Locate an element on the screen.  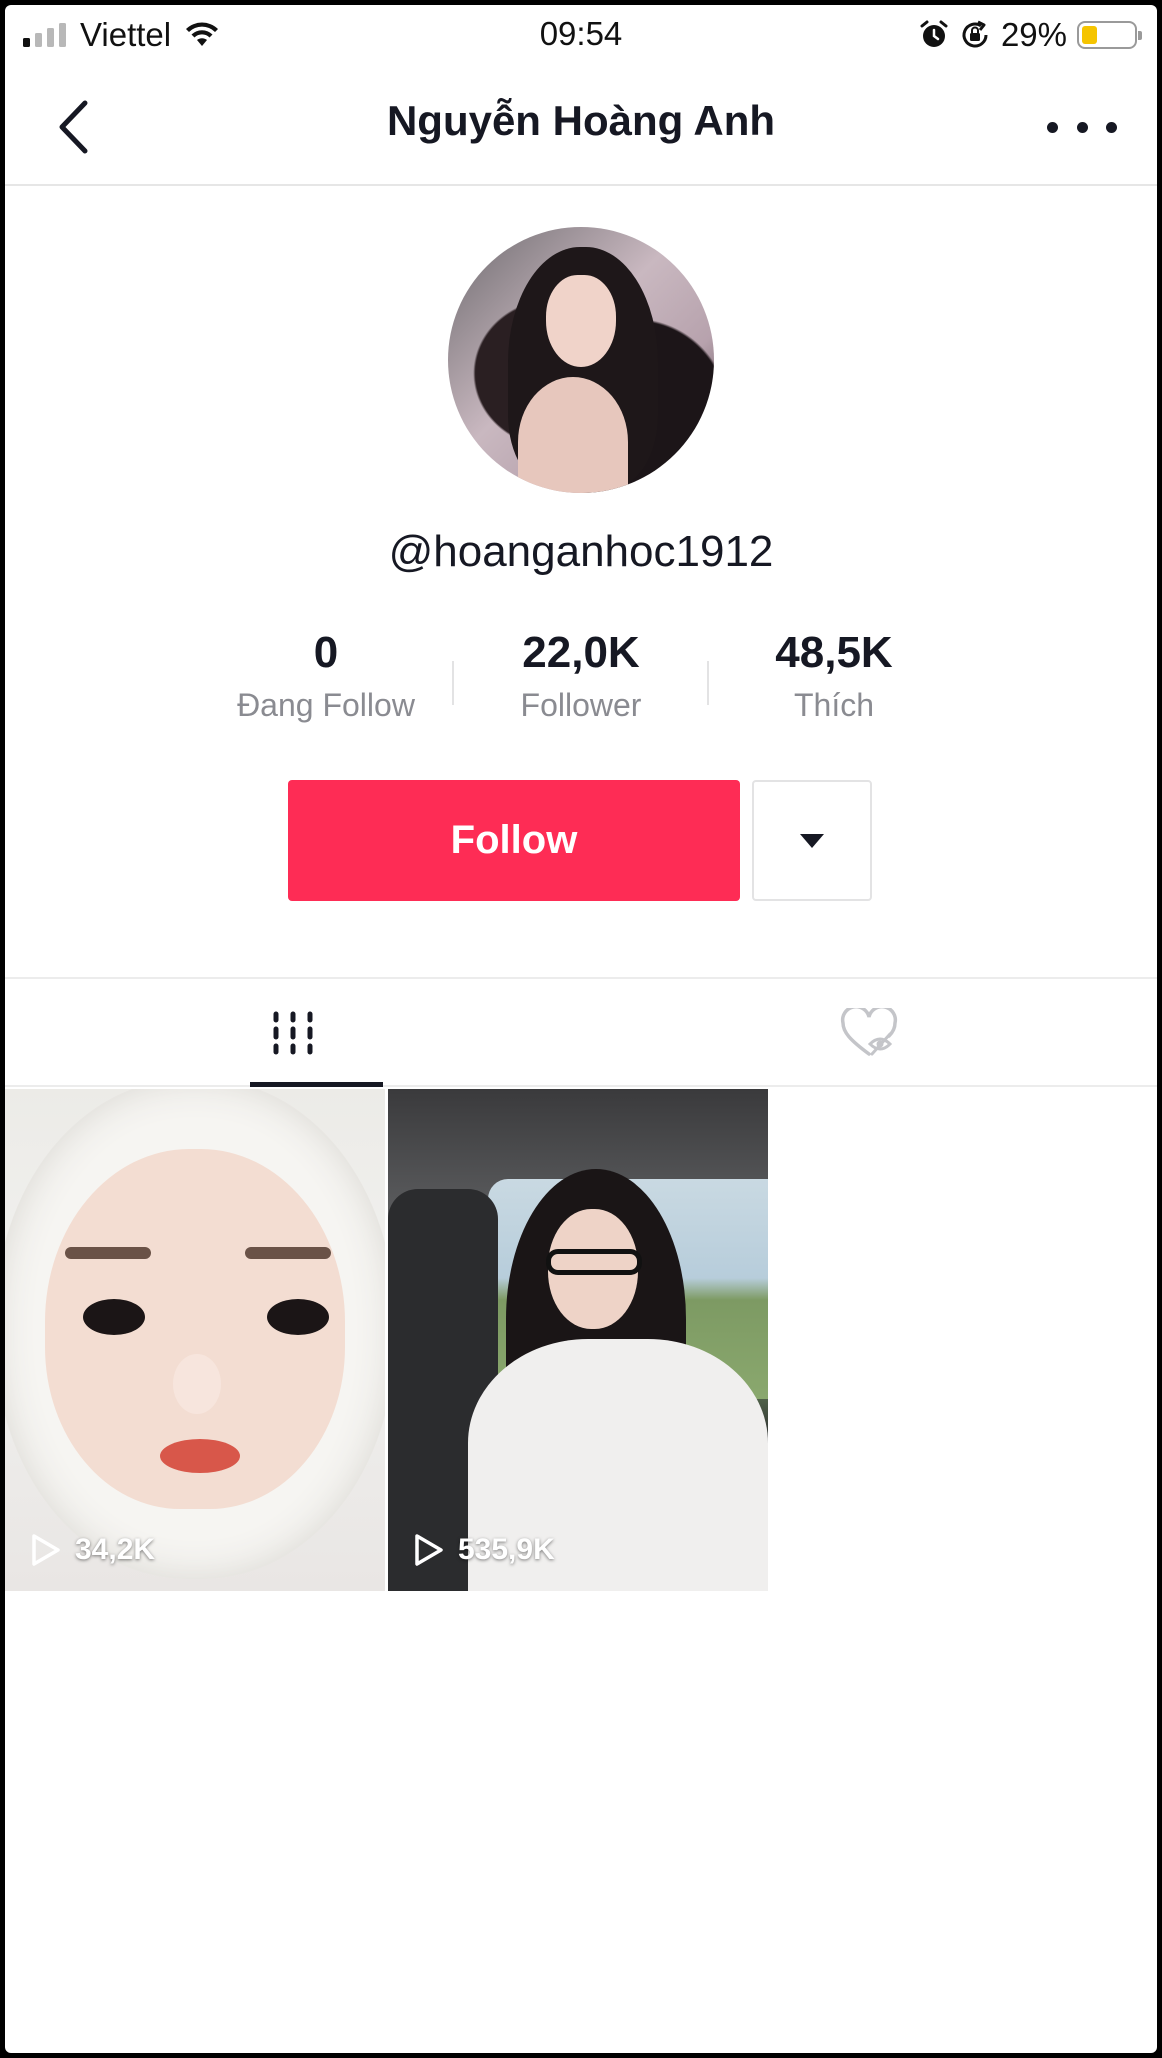
battery-percent: 29% is located at coordinates (1033, 34).